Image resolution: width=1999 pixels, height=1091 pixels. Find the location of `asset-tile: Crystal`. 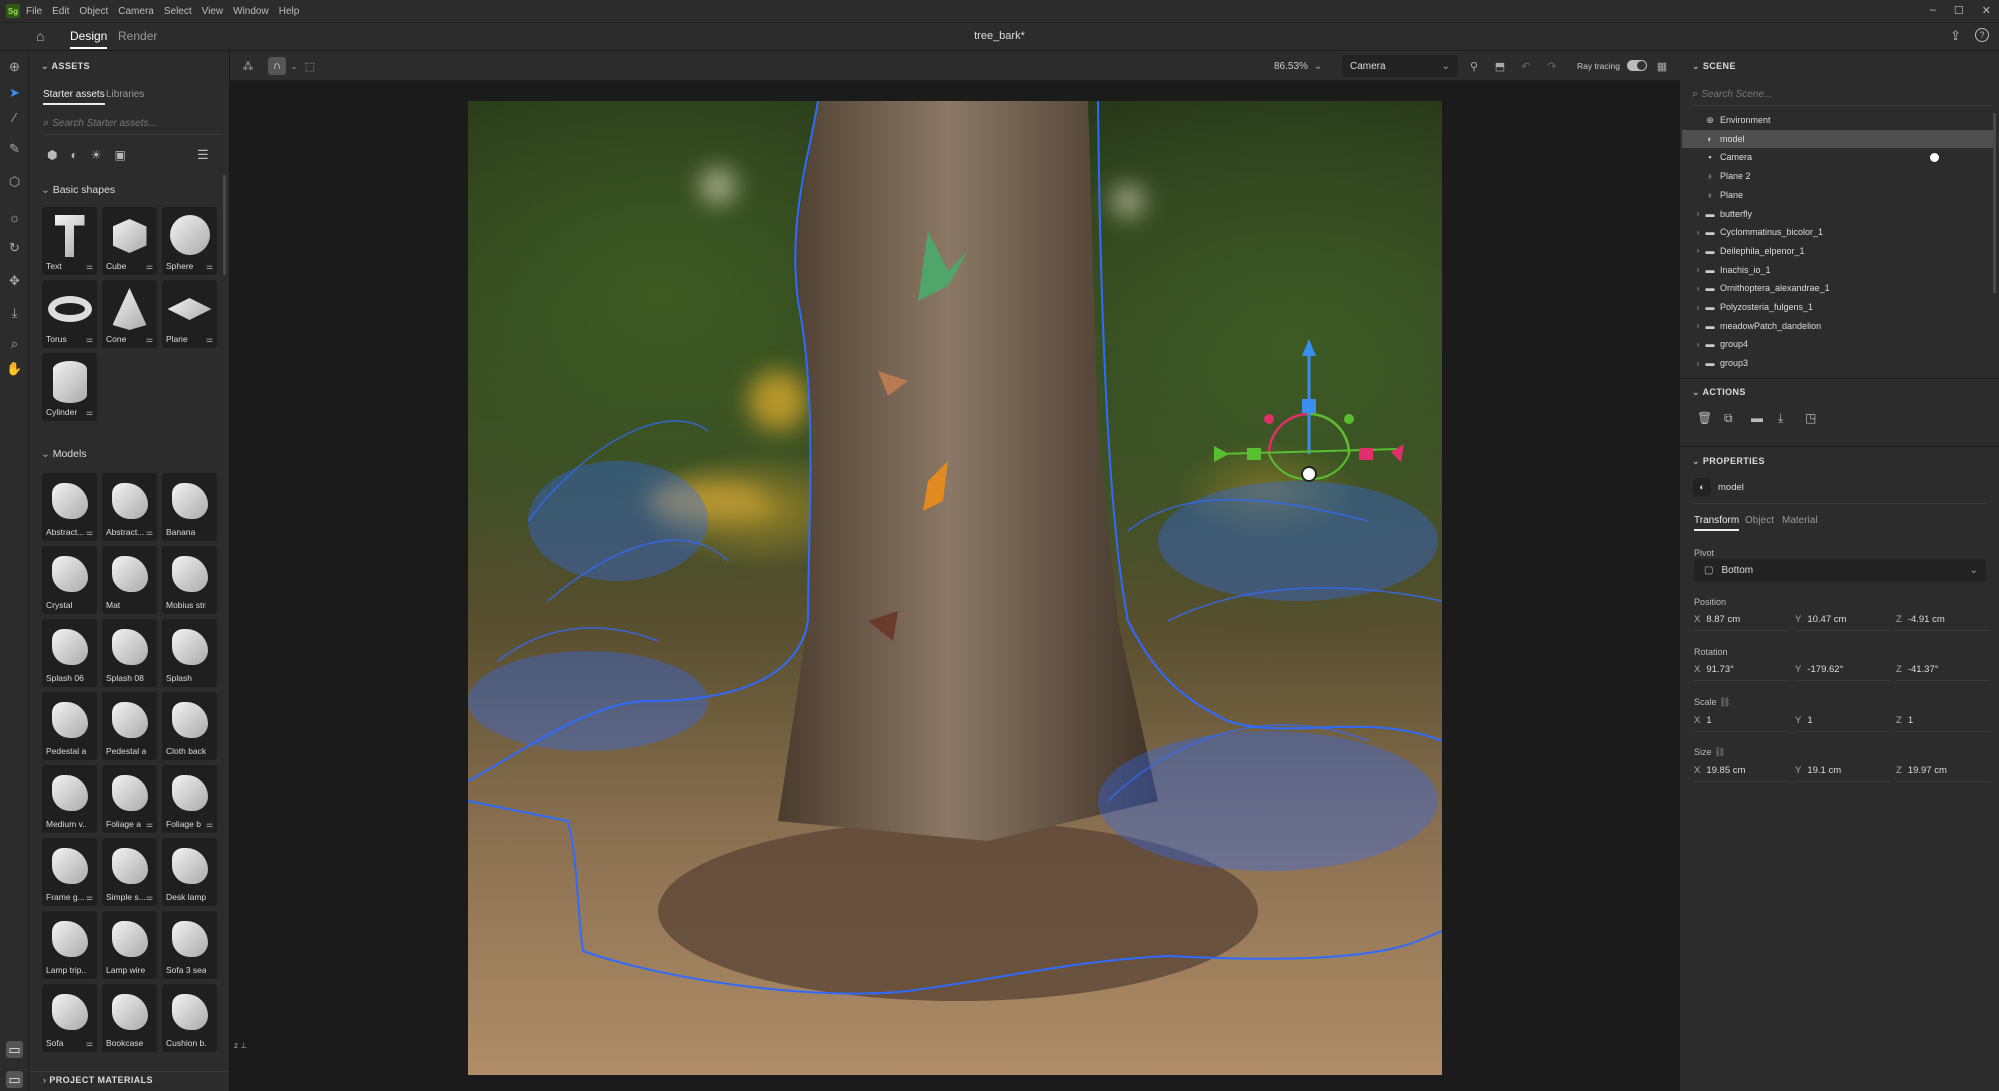

asset-tile: Crystal is located at coordinates (69, 580).